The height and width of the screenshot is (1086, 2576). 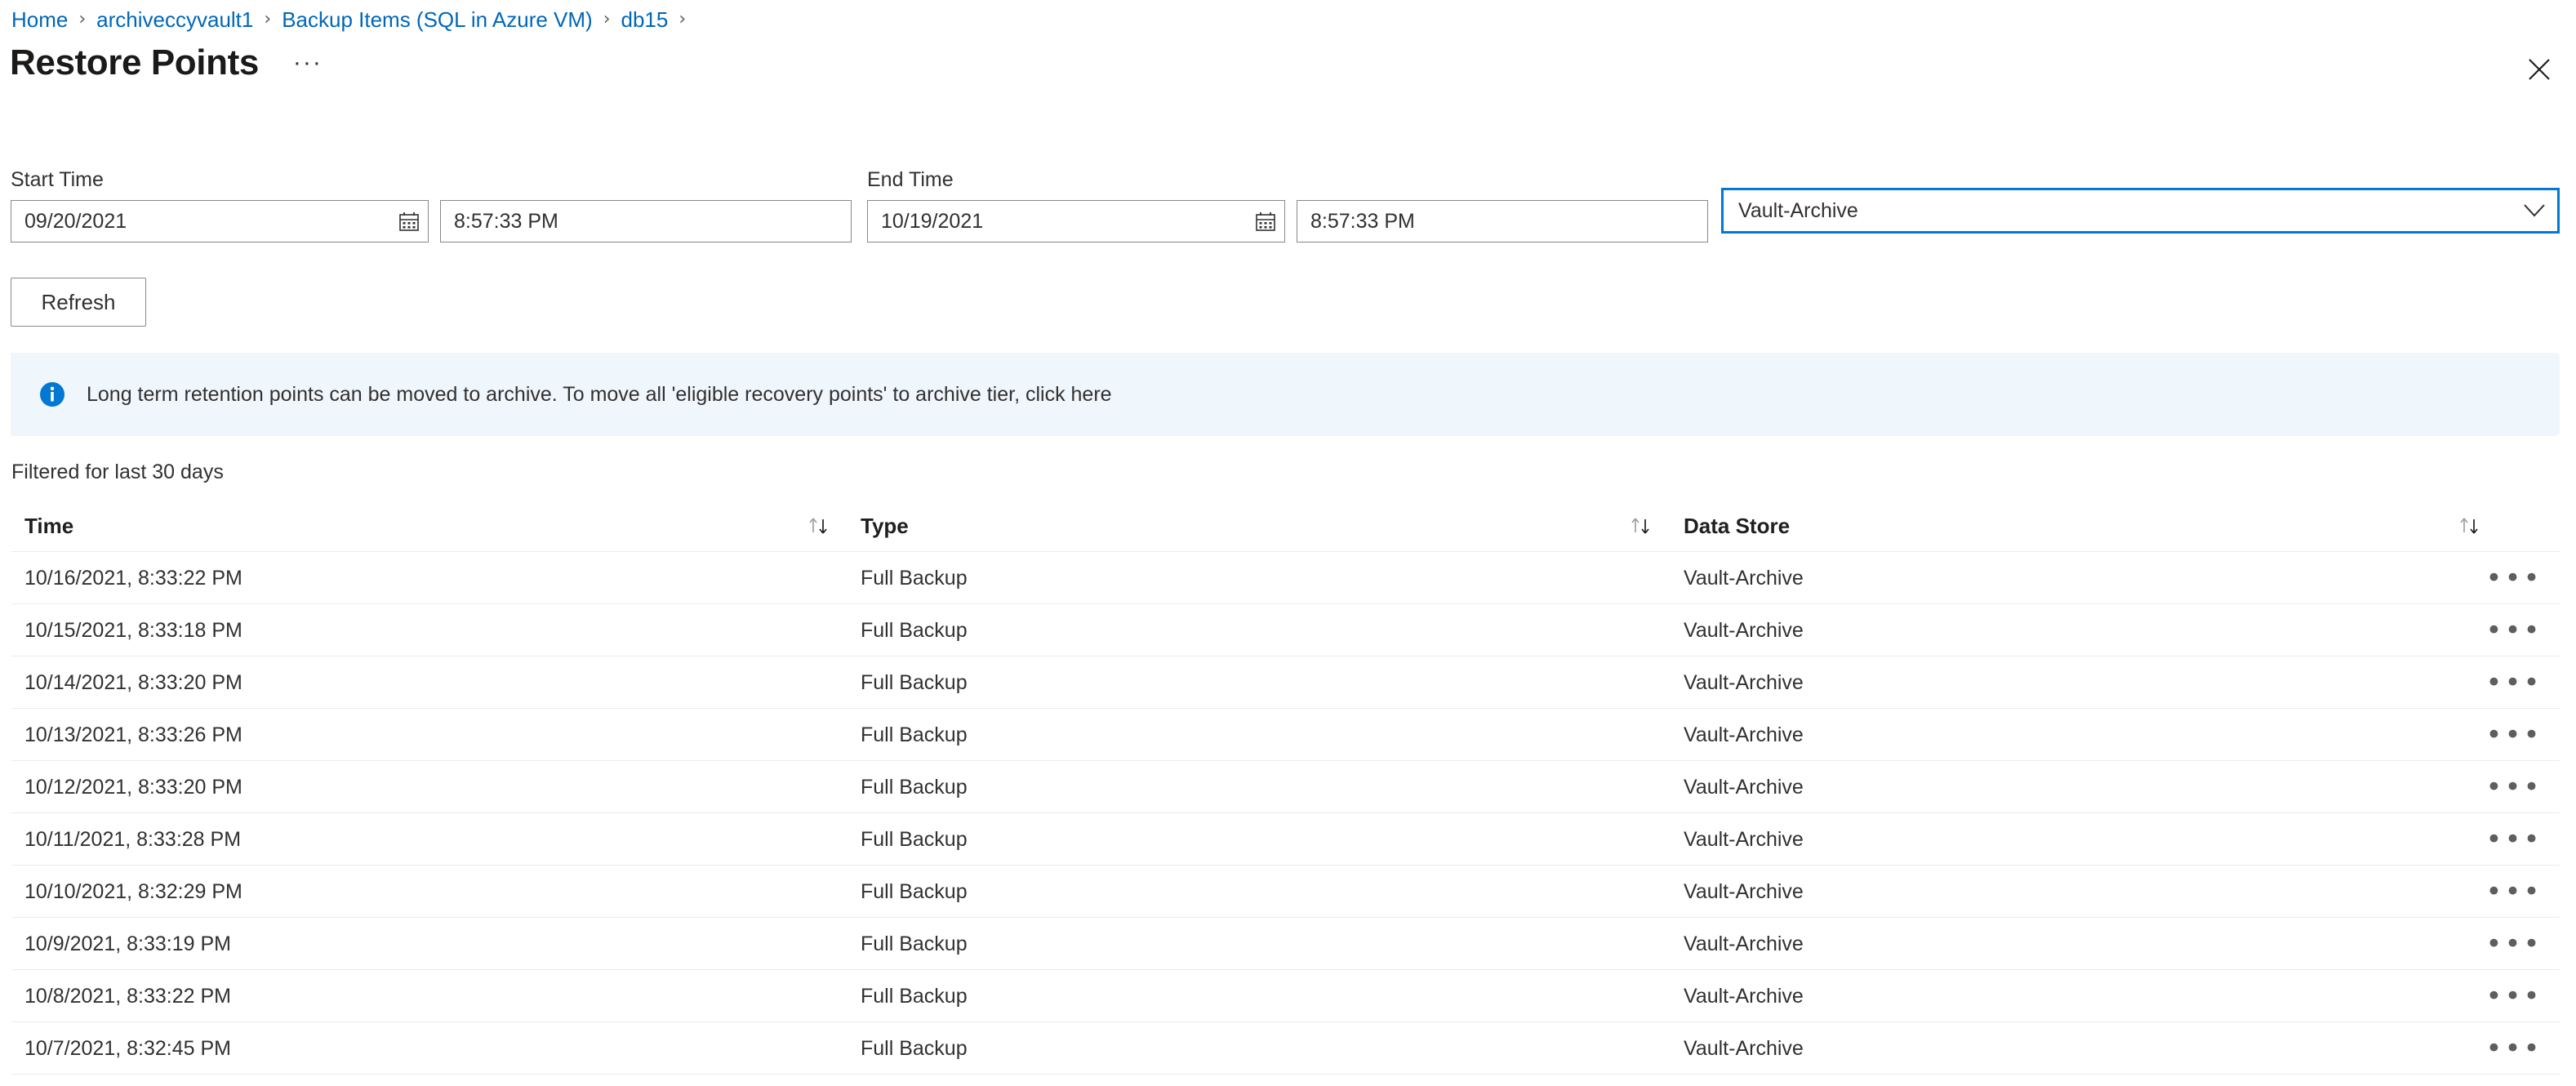 I want to click on breadcrumb-item-db15: db15, so click(x=645, y=20).